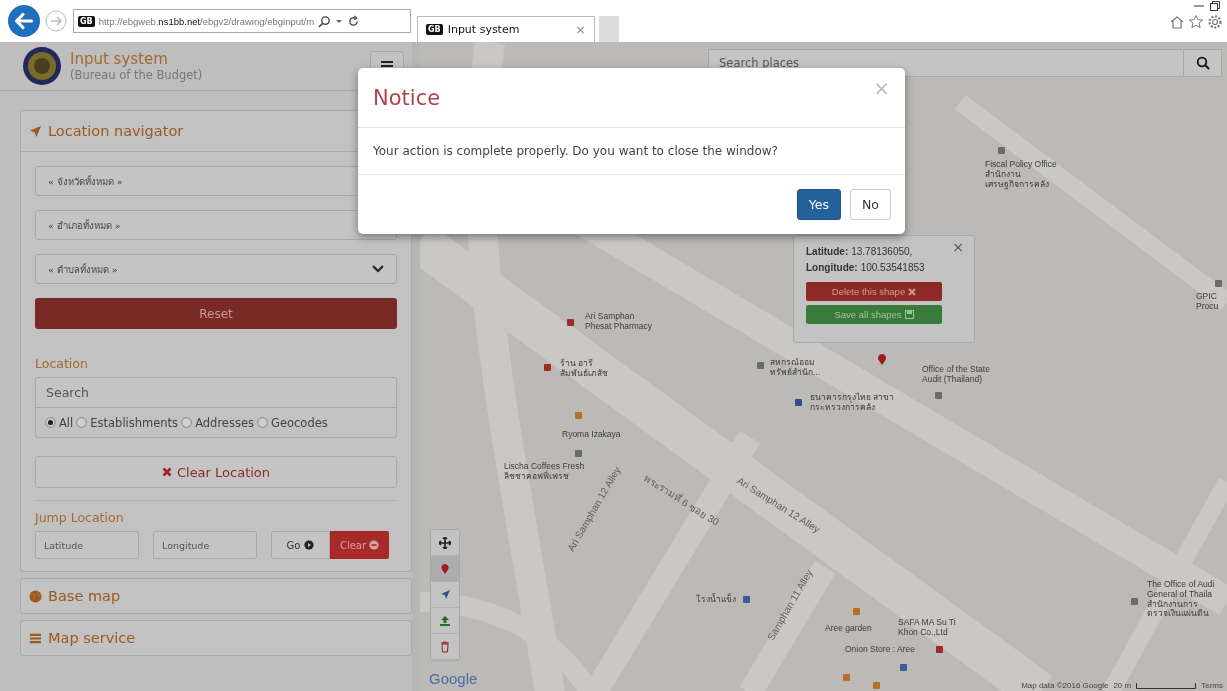  What do you see at coordinates (216, 313) in the screenshot?
I see `reset-button: Reset` at bounding box center [216, 313].